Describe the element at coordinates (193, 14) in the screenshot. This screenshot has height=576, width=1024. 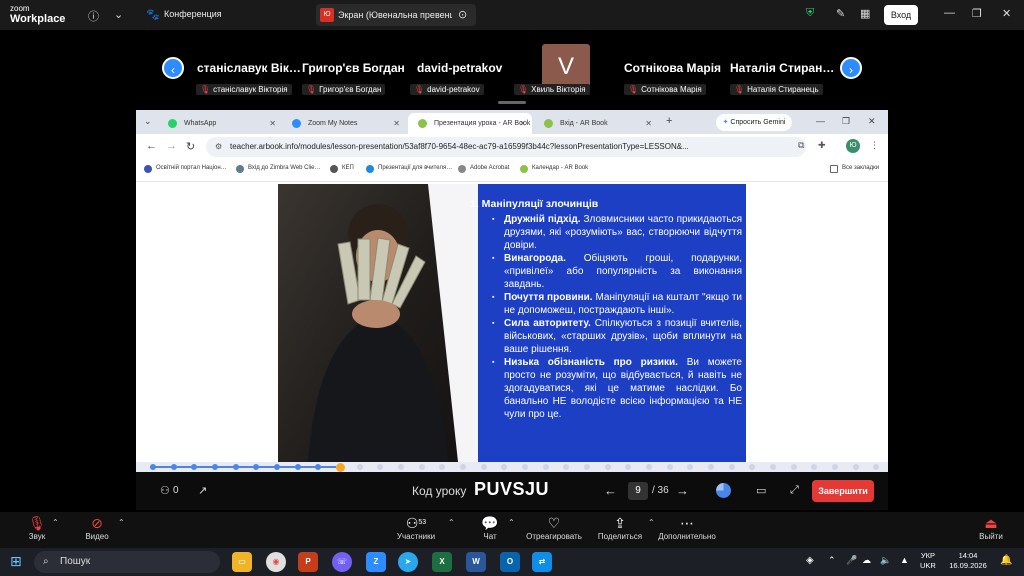
I see `meeting-label: Конференция` at that location.